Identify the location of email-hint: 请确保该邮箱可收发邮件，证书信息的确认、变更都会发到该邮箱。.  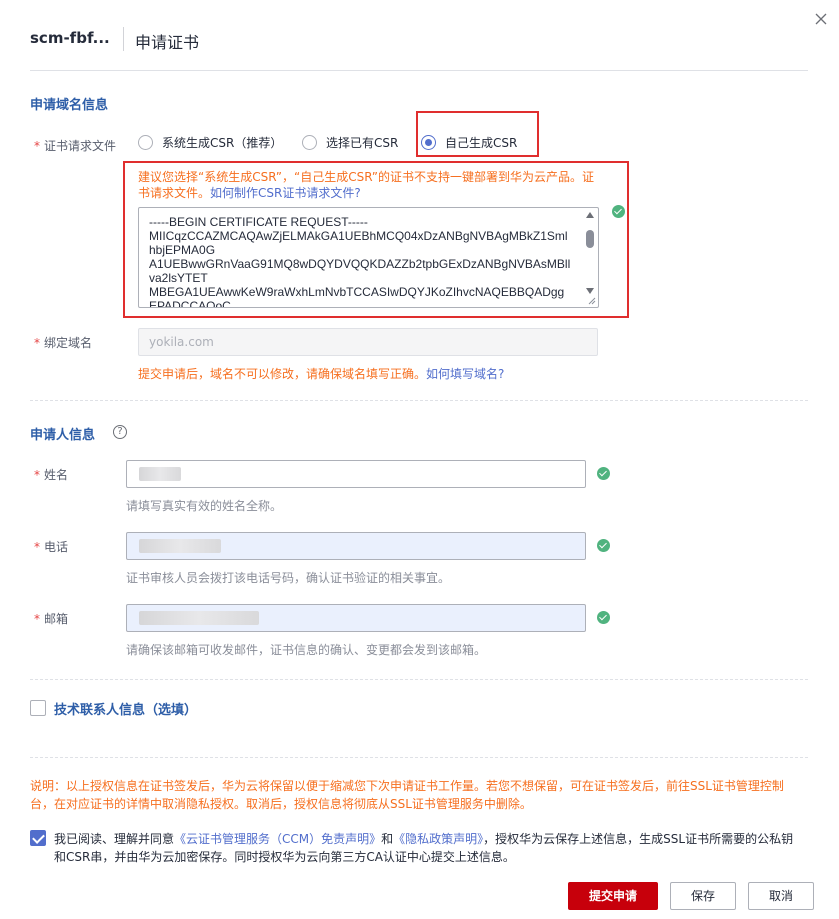
(306, 650).